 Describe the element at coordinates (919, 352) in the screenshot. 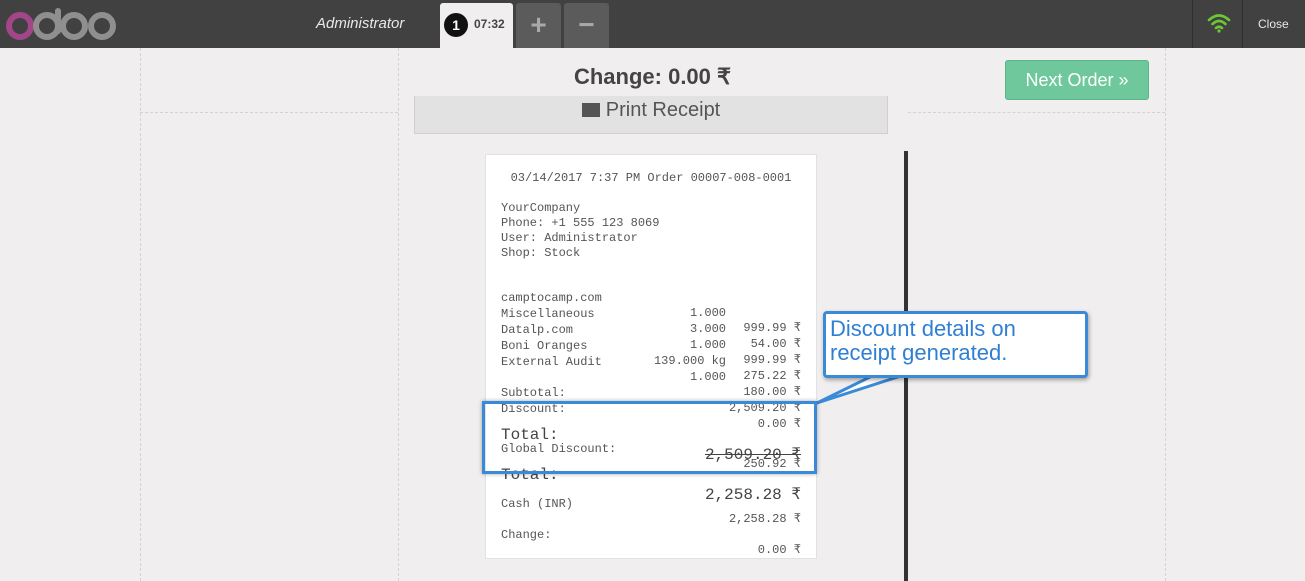

I see `annotation-line: receipt generated.` at that location.